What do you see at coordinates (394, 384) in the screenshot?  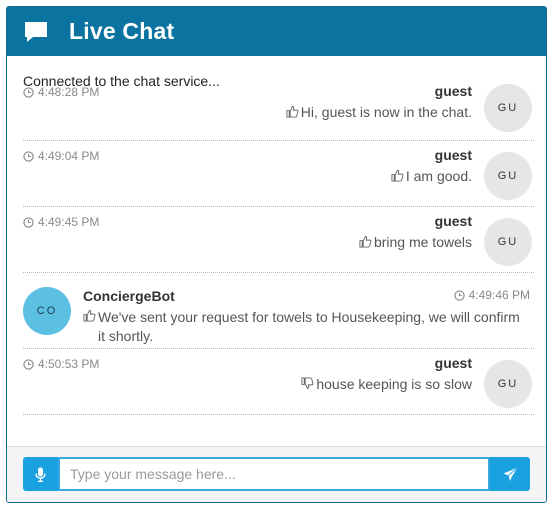 I see `message-body: house keeping is so slow` at bounding box center [394, 384].